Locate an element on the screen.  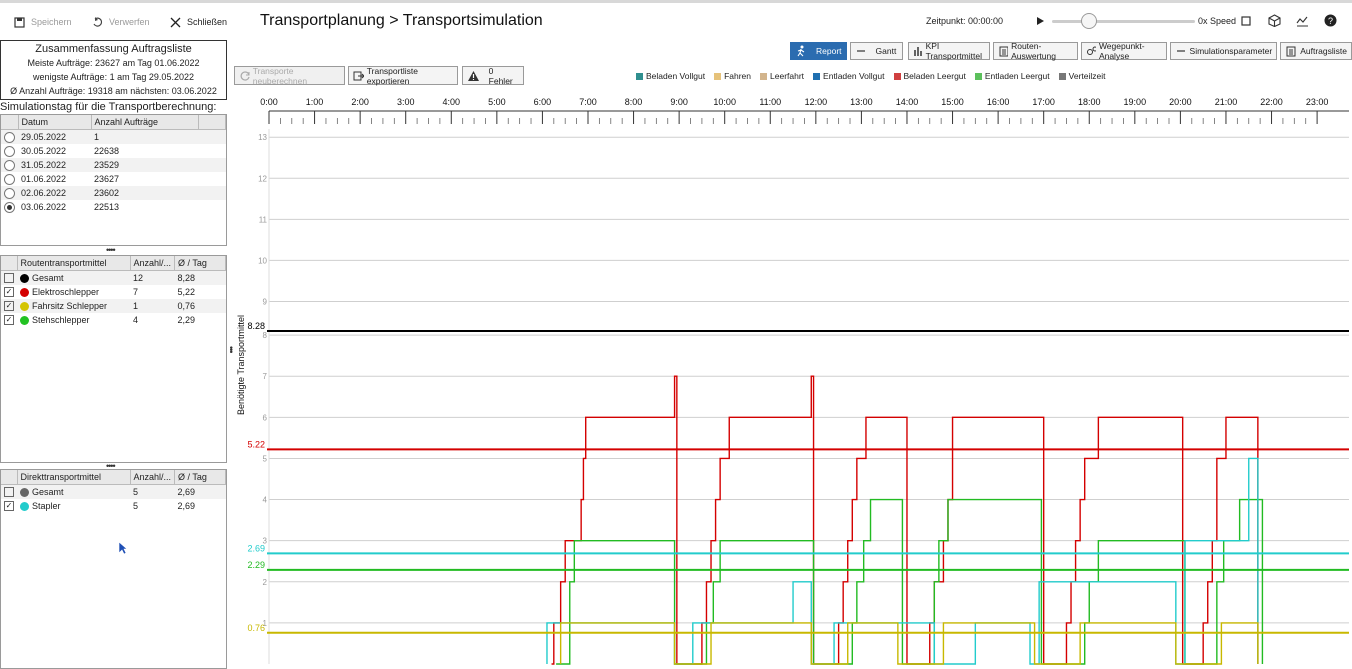
save-button: Speichern is located at coordinates (43, 22).